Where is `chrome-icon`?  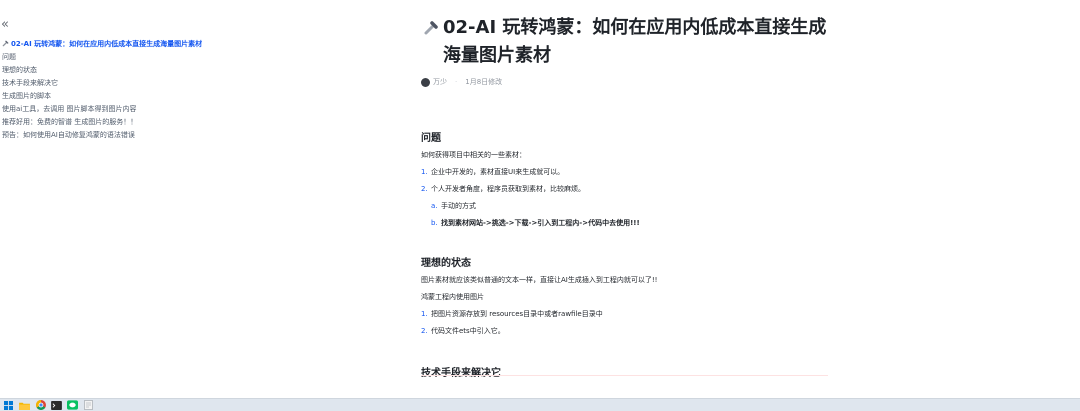 chrome-icon is located at coordinates (40, 405).